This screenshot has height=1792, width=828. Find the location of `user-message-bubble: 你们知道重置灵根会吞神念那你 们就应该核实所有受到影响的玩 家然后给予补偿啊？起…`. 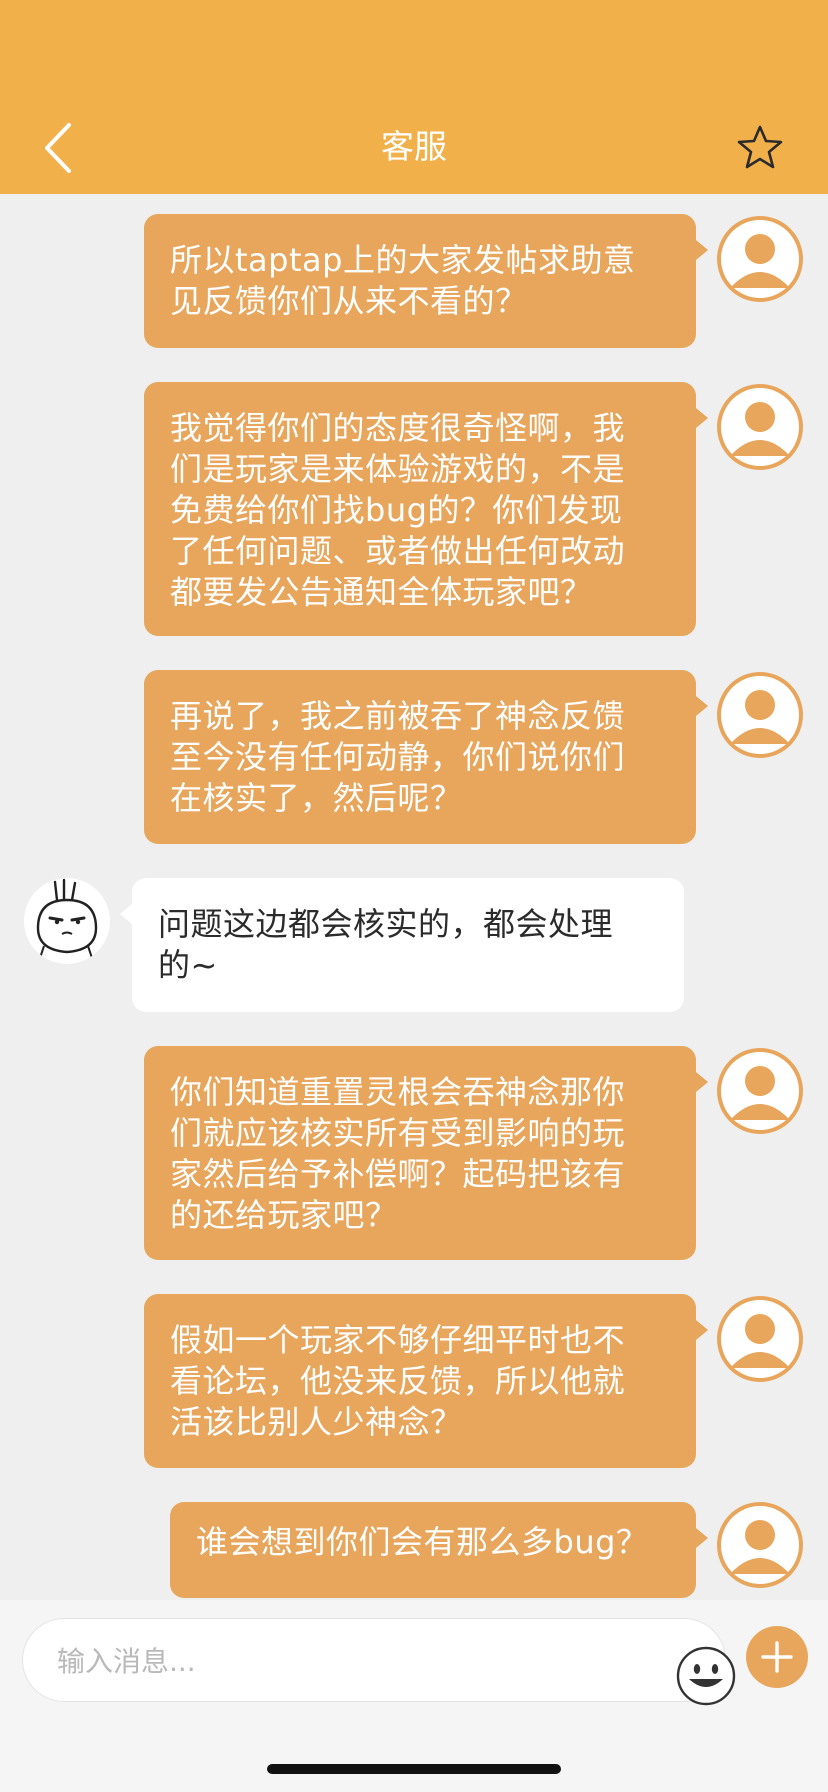

user-message-bubble: 你们知道重置灵根会吞神念那你 们就应该核实所有受到影响的玩 家然后给予补偿啊？起… is located at coordinates (426, 1153).